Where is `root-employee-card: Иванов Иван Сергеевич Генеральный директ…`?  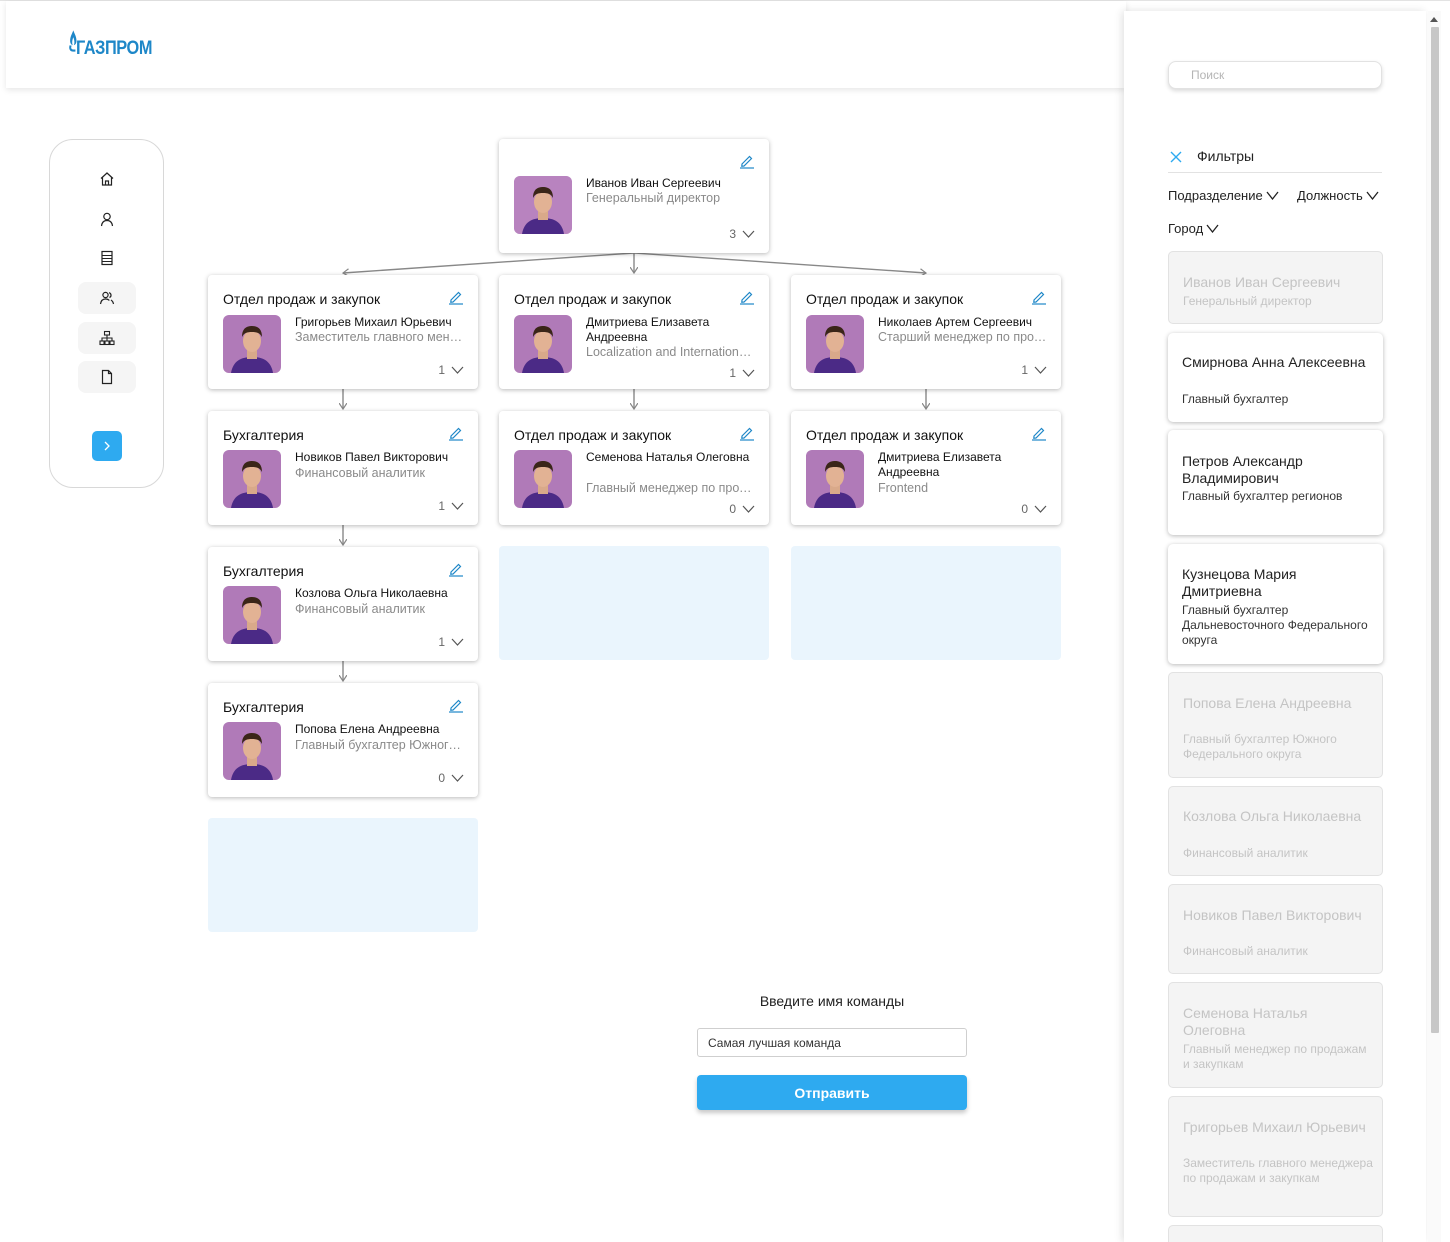
root-employee-card: Иванов Иван Сергеевич Генеральный директ… is located at coordinates (634, 196).